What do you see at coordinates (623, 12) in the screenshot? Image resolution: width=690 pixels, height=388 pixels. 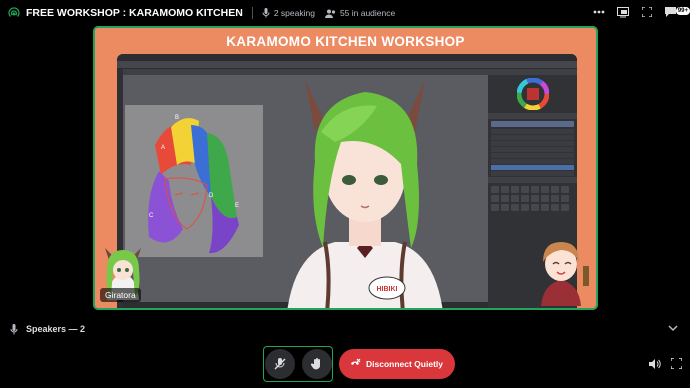 I see `popout-window-icon` at bounding box center [623, 12].